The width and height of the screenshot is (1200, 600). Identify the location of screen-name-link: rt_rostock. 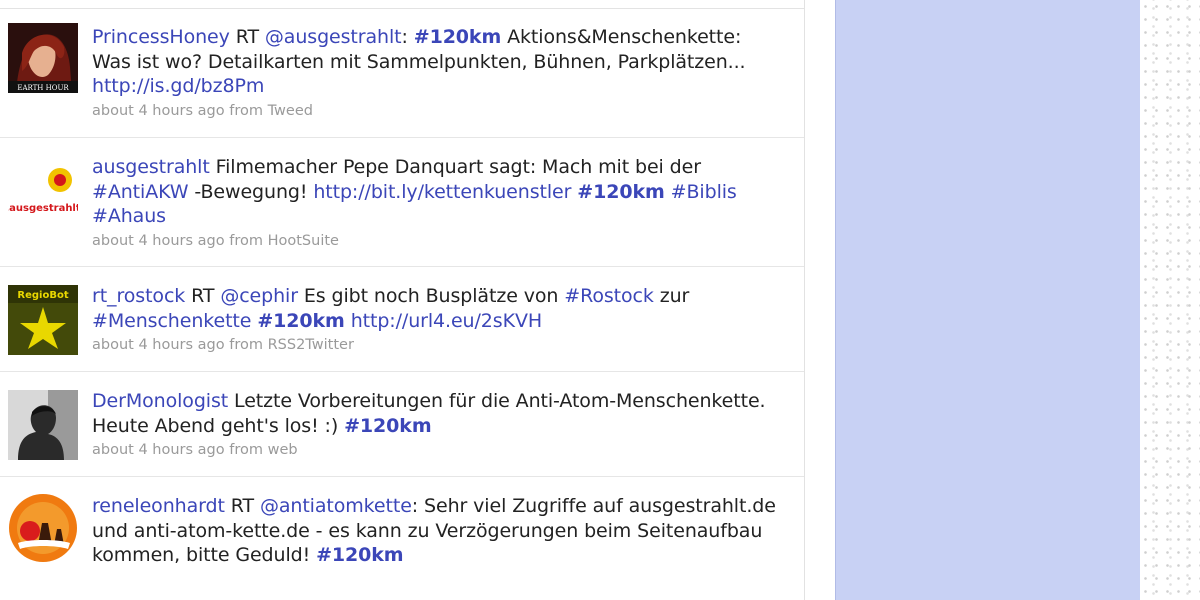
(138, 296).